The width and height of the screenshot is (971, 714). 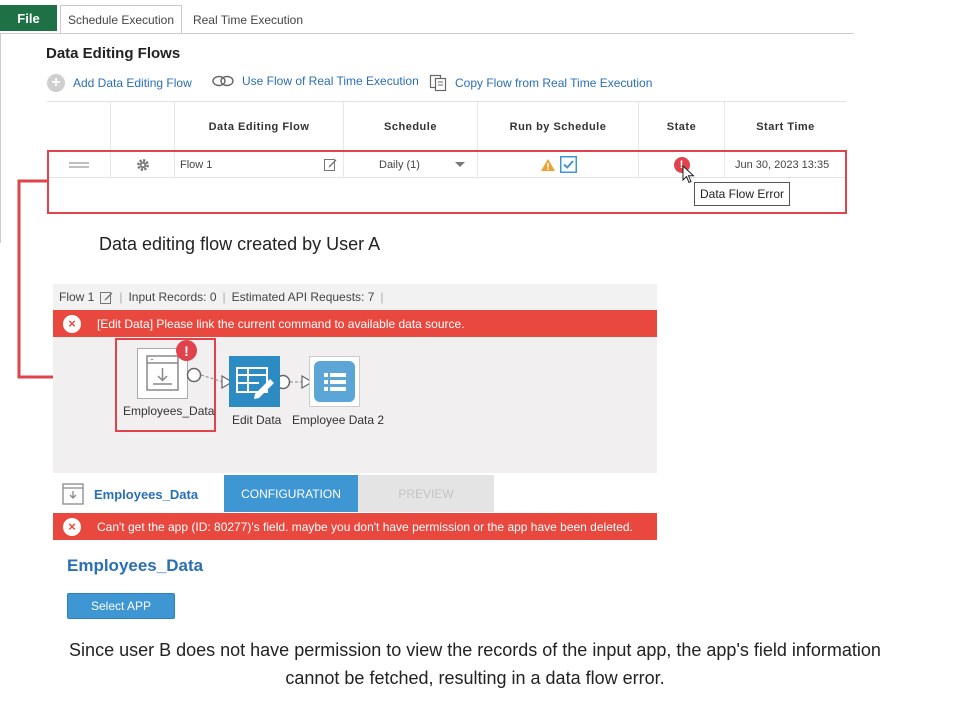 What do you see at coordinates (223, 81) in the screenshot?
I see `link-icon` at bounding box center [223, 81].